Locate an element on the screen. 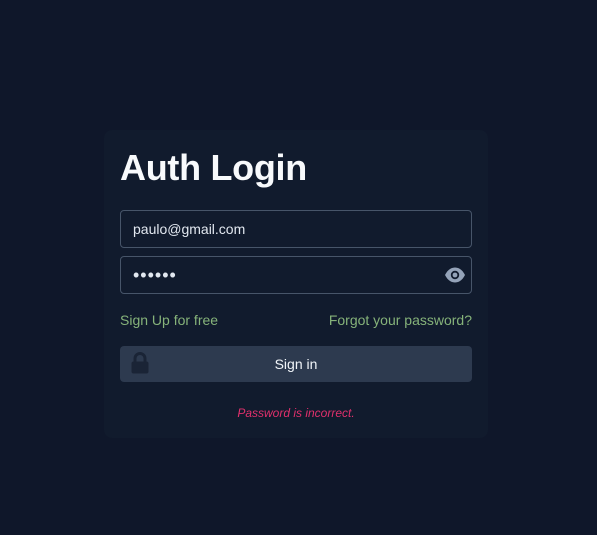 The width and height of the screenshot is (597, 535). page-title: Auth Login is located at coordinates (213, 167).